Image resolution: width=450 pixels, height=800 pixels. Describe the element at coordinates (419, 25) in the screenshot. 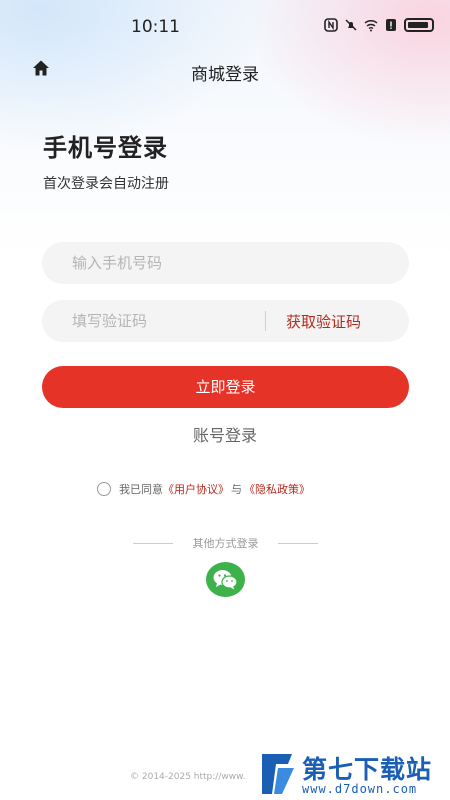

I see `battery-icon` at that location.